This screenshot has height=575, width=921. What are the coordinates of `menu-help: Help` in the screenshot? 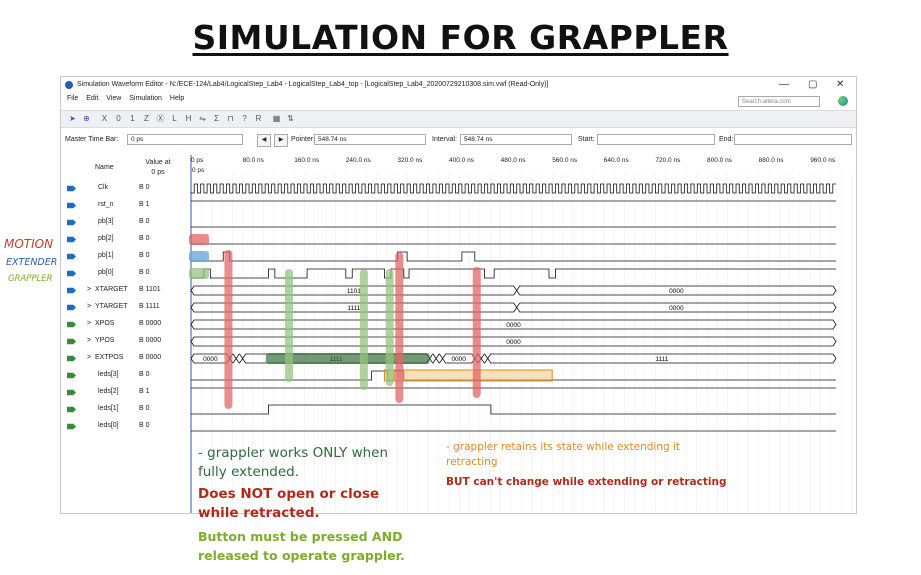 It's located at (177, 98).